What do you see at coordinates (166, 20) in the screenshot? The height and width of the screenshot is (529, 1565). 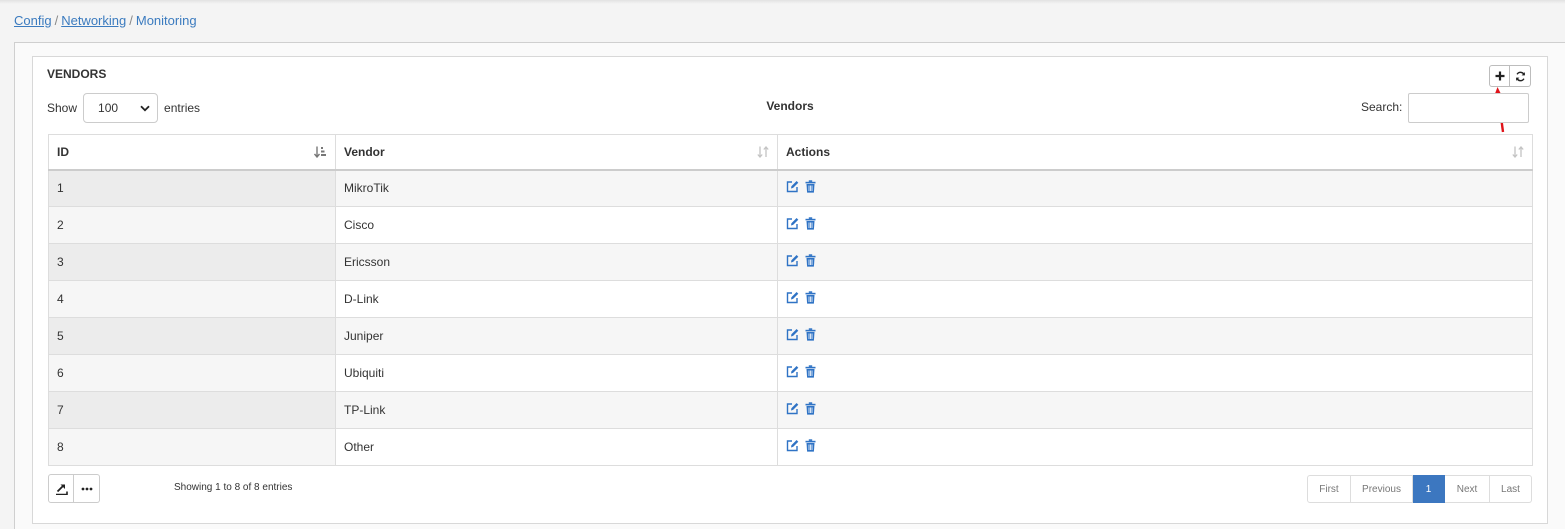 I see `breadcrumb-current: Monitoring` at bounding box center [166, 20].